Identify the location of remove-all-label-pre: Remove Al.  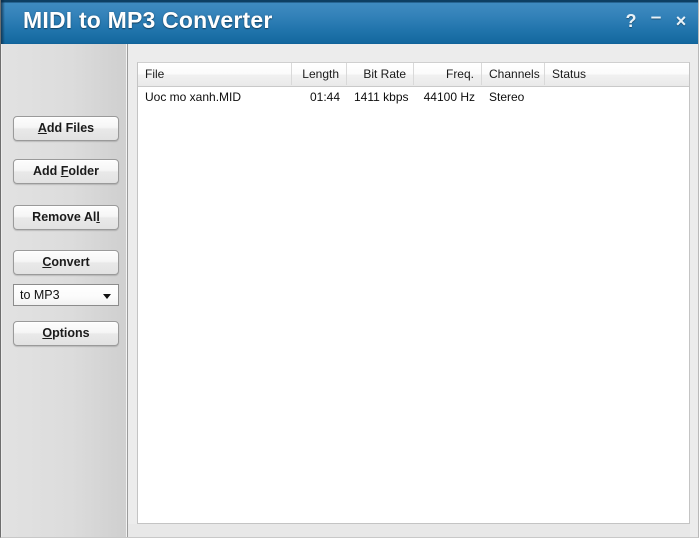
(64, 217).